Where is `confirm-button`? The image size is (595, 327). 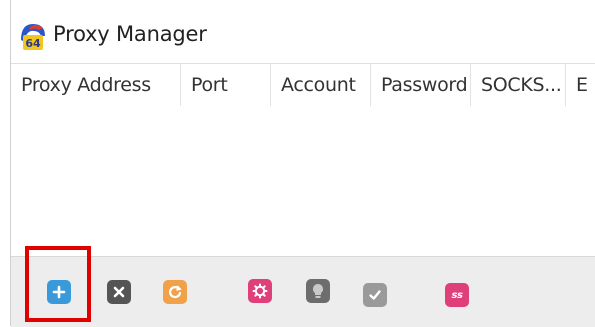 confirm-button is located at coordinates (375, 295).